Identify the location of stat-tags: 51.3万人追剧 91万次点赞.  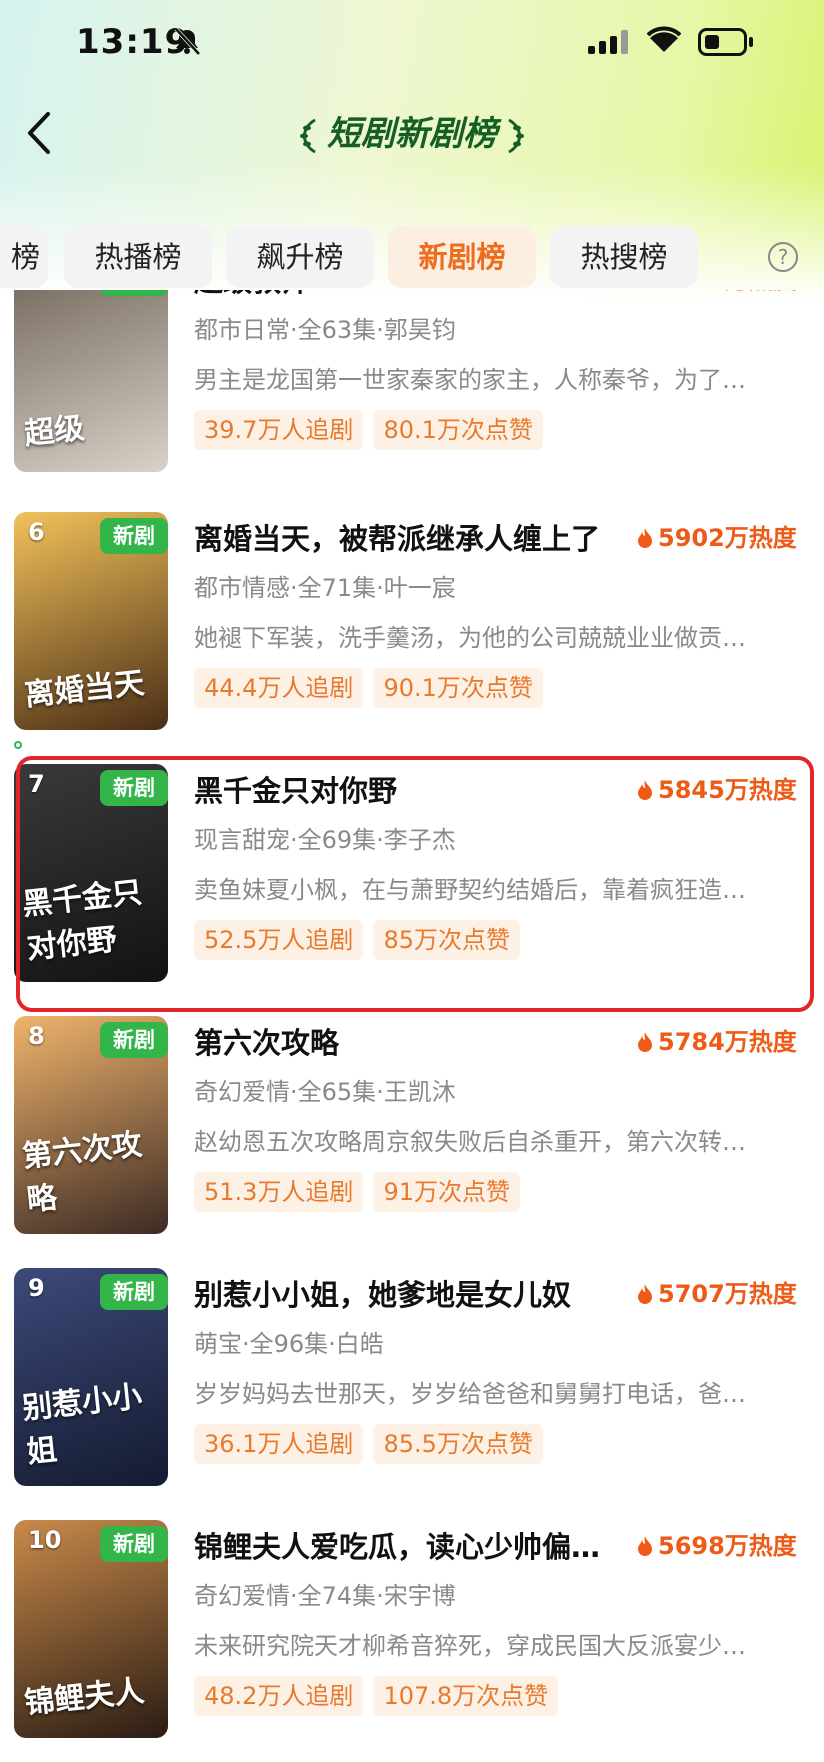
(362, 1192).